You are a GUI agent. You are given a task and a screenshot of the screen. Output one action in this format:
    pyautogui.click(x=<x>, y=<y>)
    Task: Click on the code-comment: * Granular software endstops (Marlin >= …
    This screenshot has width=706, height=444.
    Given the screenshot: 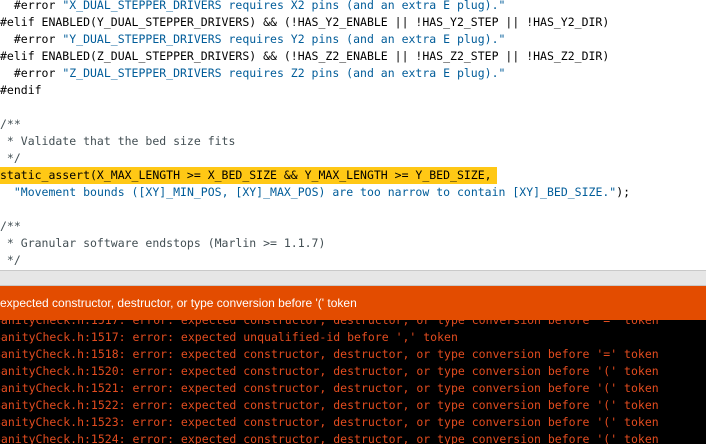 What is the action you would take?
    pyautogui.click(x=163, y=243)
    